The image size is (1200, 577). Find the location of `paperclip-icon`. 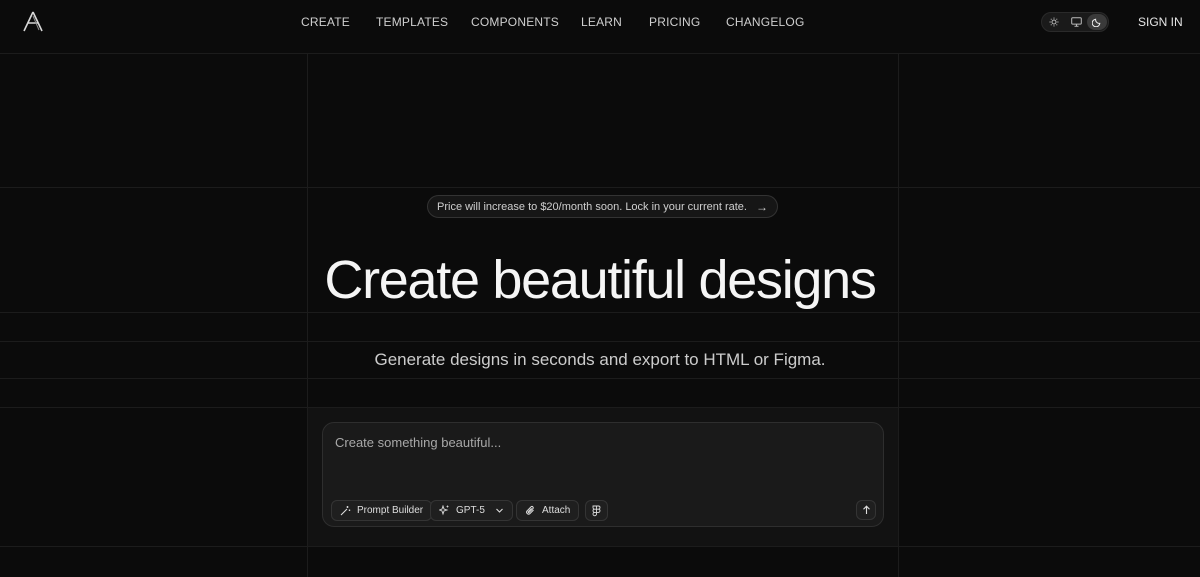

paperclip-icon is located at coordinates (530, 510).